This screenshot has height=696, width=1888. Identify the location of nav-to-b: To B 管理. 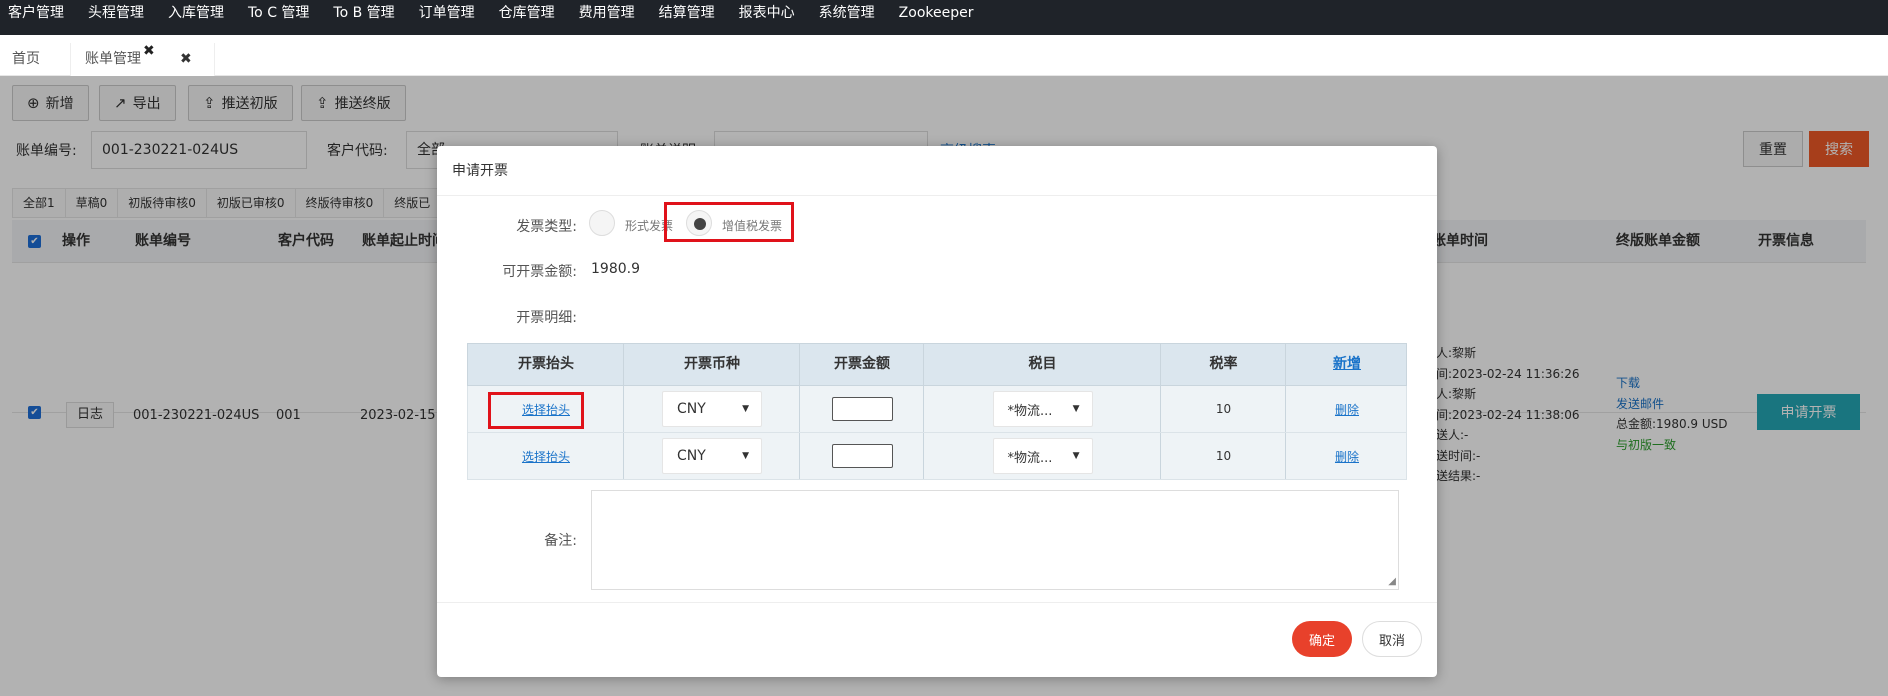
(367, 17).